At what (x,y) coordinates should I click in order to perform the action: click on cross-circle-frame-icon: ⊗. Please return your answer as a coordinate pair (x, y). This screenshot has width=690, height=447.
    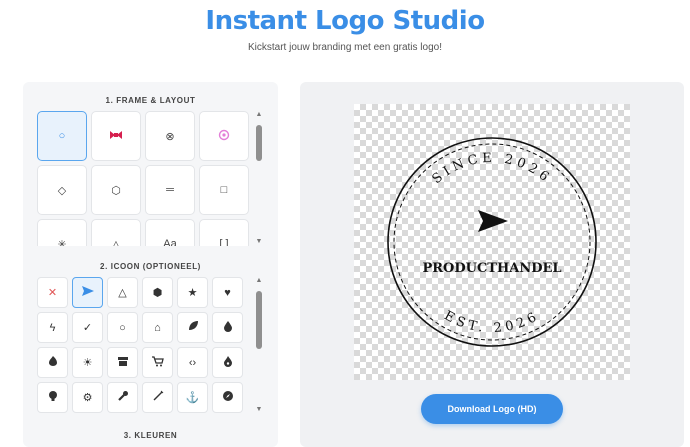
    Looking at the image, I should click on (170, 136).